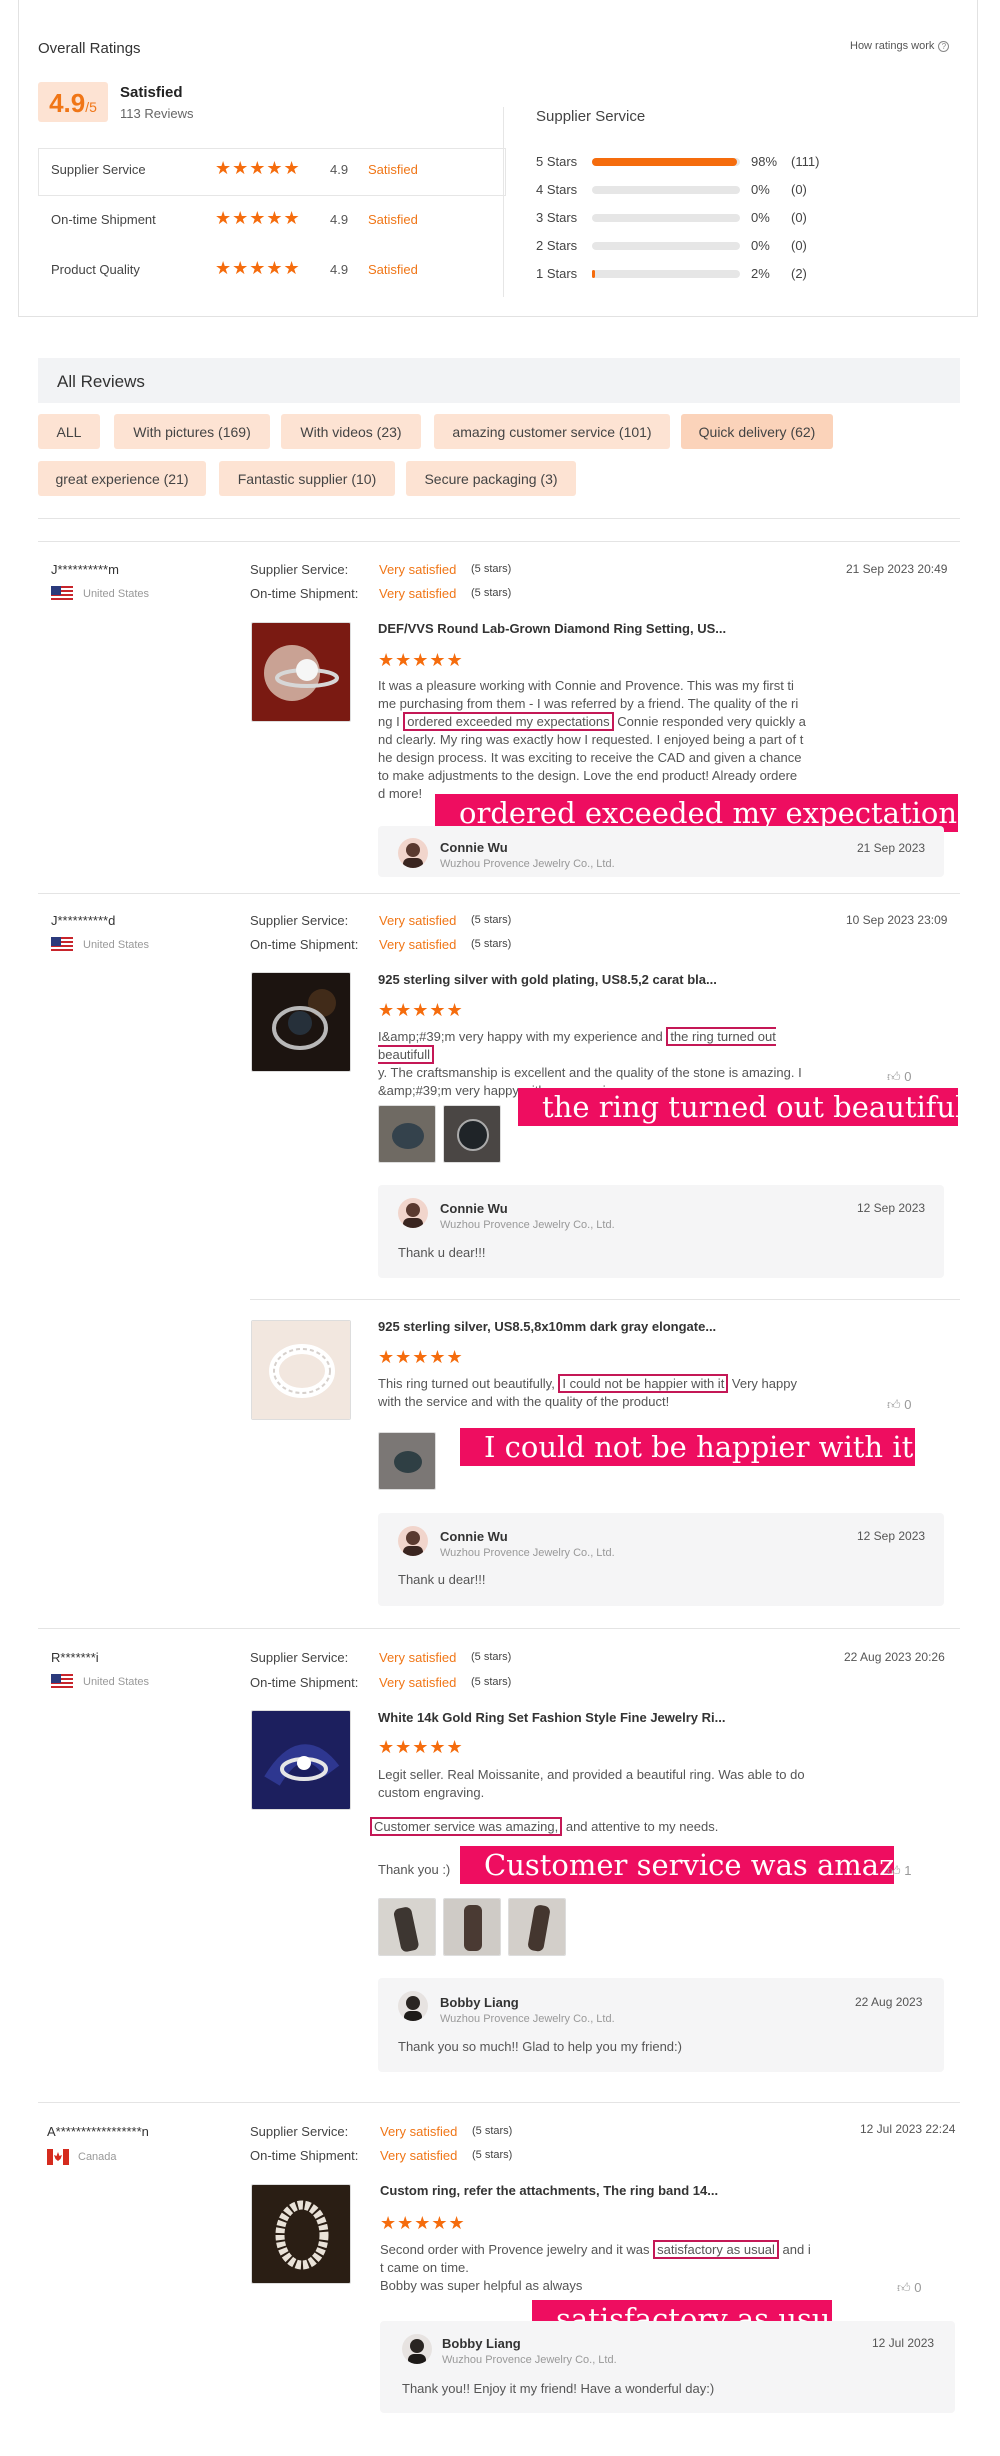 This screenshot has height=2456, width=1000. What do you see at coordinates (591, 116) in the screenshot?
I see `distribution-title: Supplier Service` at bounding box center [591, 116].